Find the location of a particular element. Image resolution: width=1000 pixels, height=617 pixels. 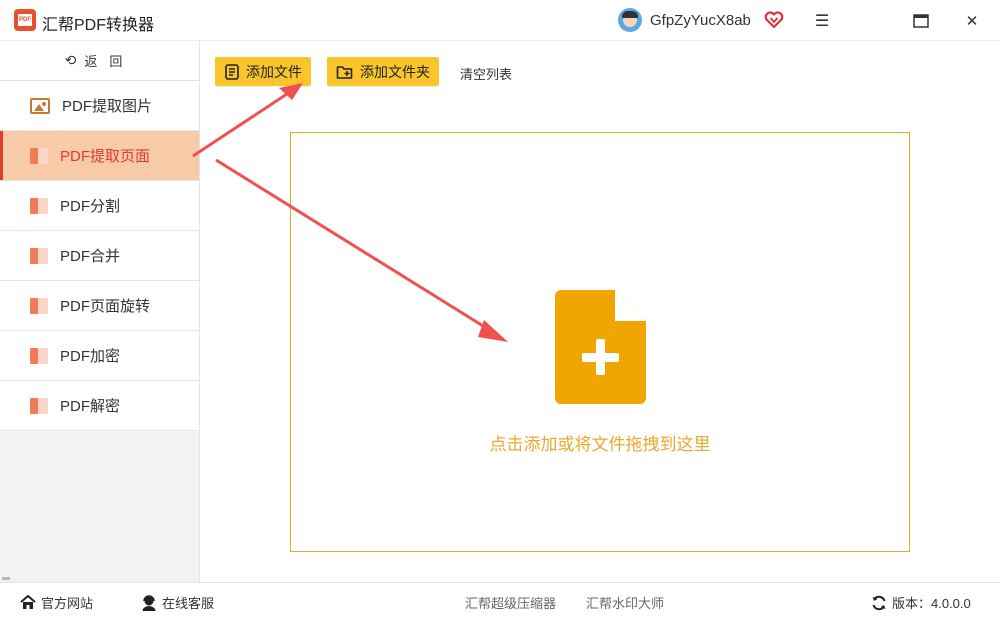

close-icon: ✕ is located at coordinates (972, 21).